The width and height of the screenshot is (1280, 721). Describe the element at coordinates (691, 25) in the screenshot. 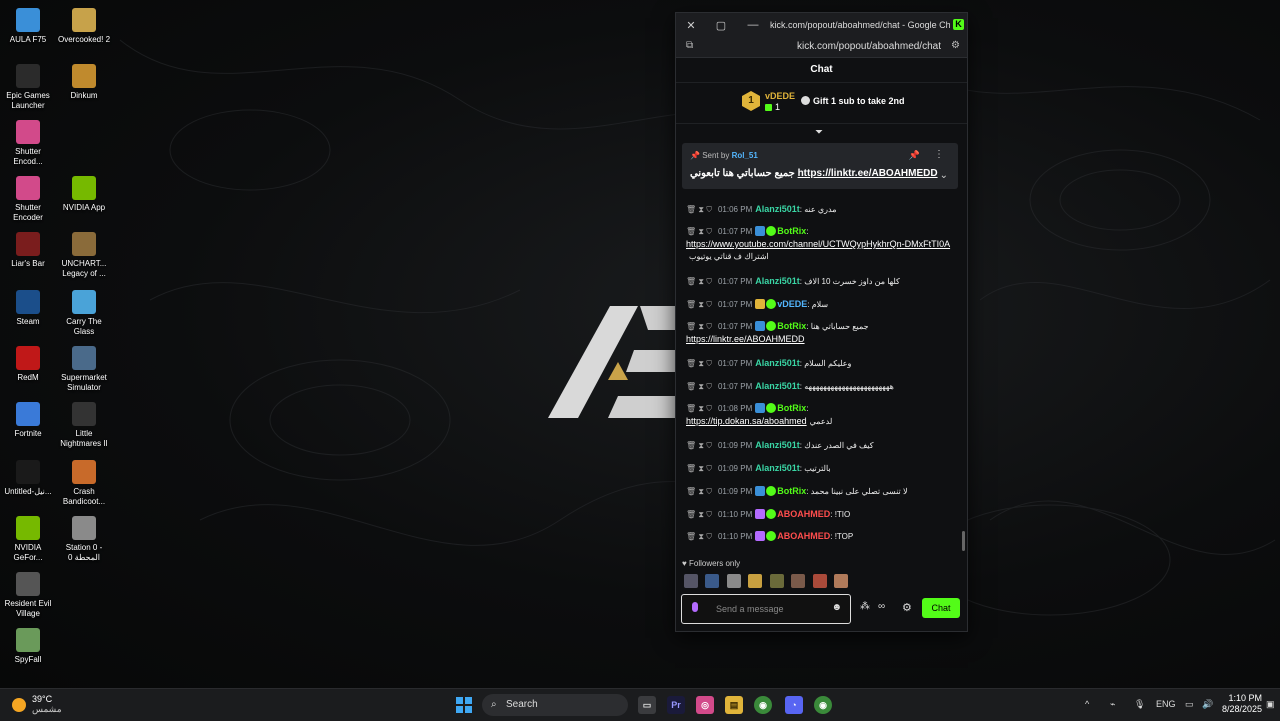

I see `close-button: ✕` at that location.